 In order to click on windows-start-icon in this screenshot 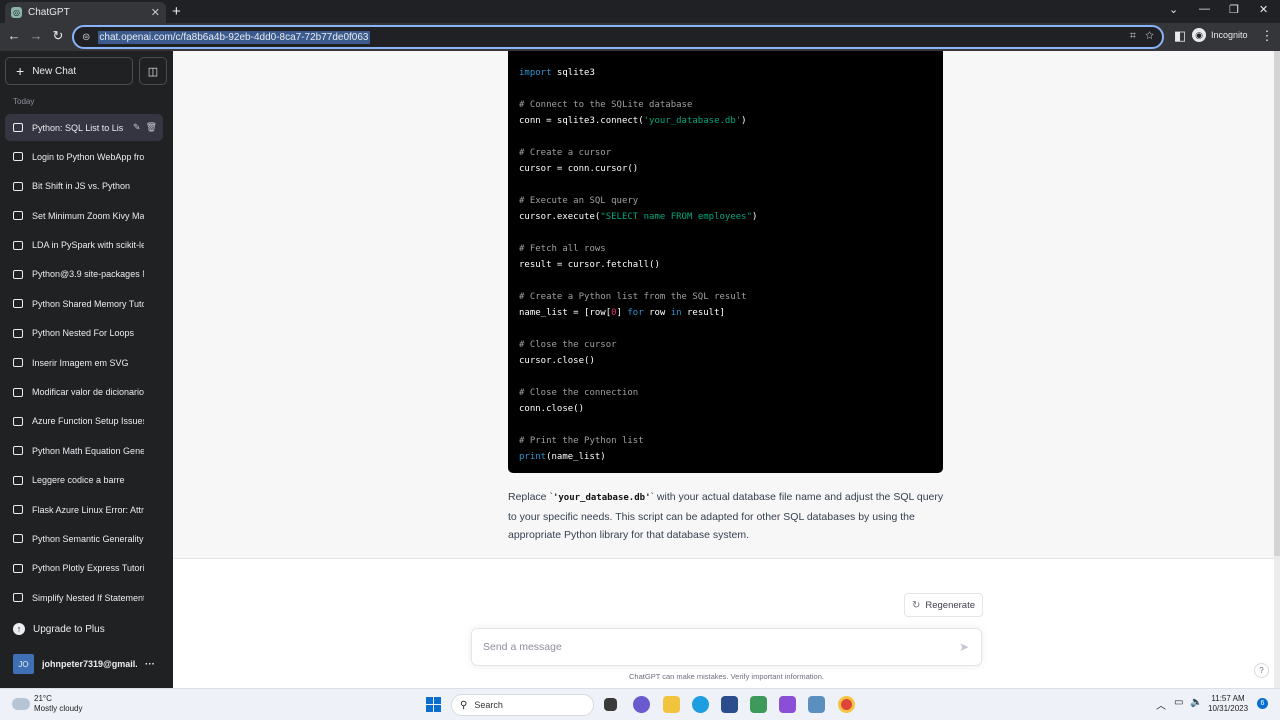, I will do `click(433, 704)`.